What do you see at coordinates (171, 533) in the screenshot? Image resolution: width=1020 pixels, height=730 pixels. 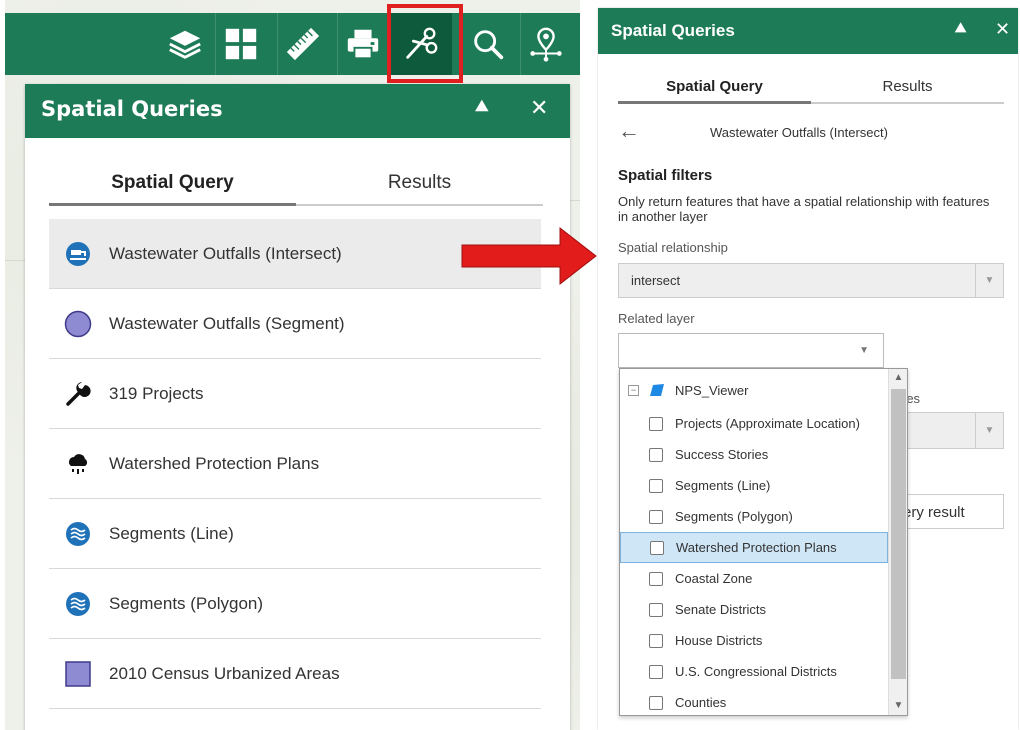 I see `query-item-label: Segments (Line)` at bounding box center [171, 533].